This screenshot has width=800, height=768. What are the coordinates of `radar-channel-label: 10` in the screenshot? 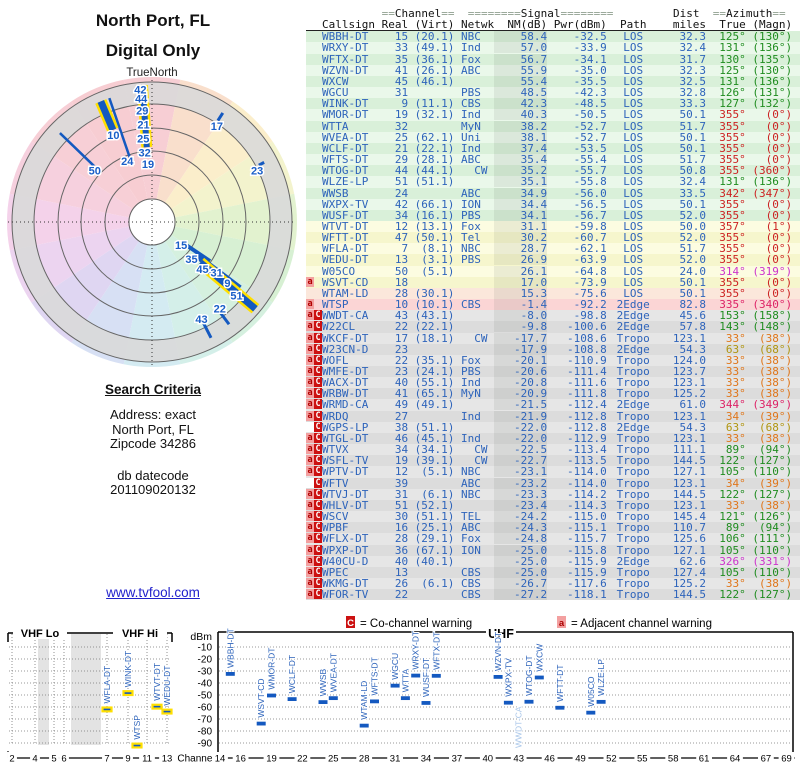 It's located at (113, 136).